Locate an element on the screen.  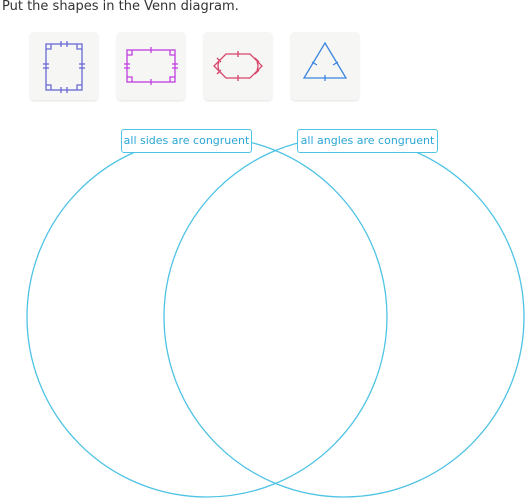
venn-label-right: all angles are congruent is located at coordinates (367, 141).